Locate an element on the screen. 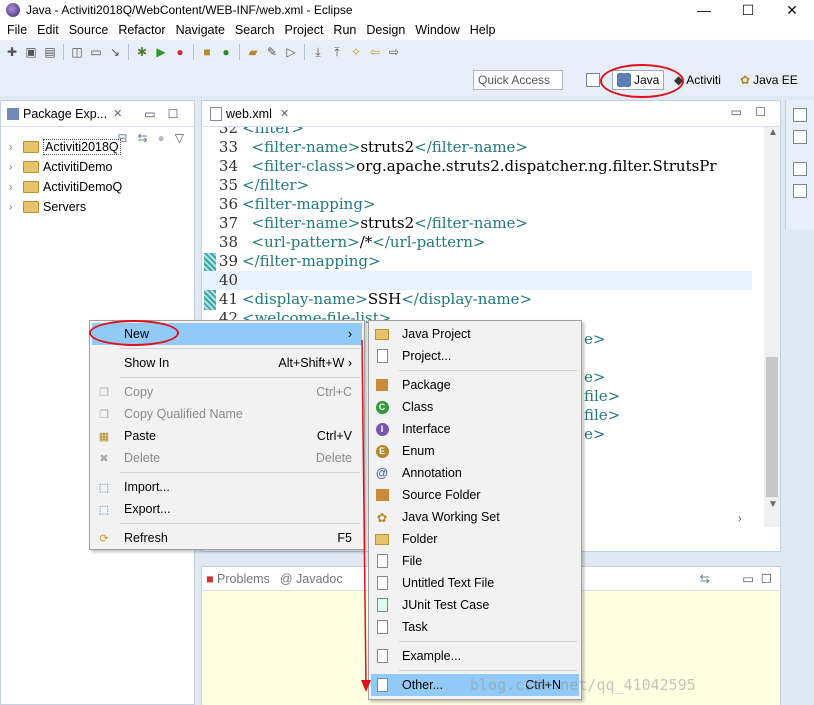 The width and height of the screenshot is (814, 705). search-icon: ✎ is located at coordinates (272, 52).